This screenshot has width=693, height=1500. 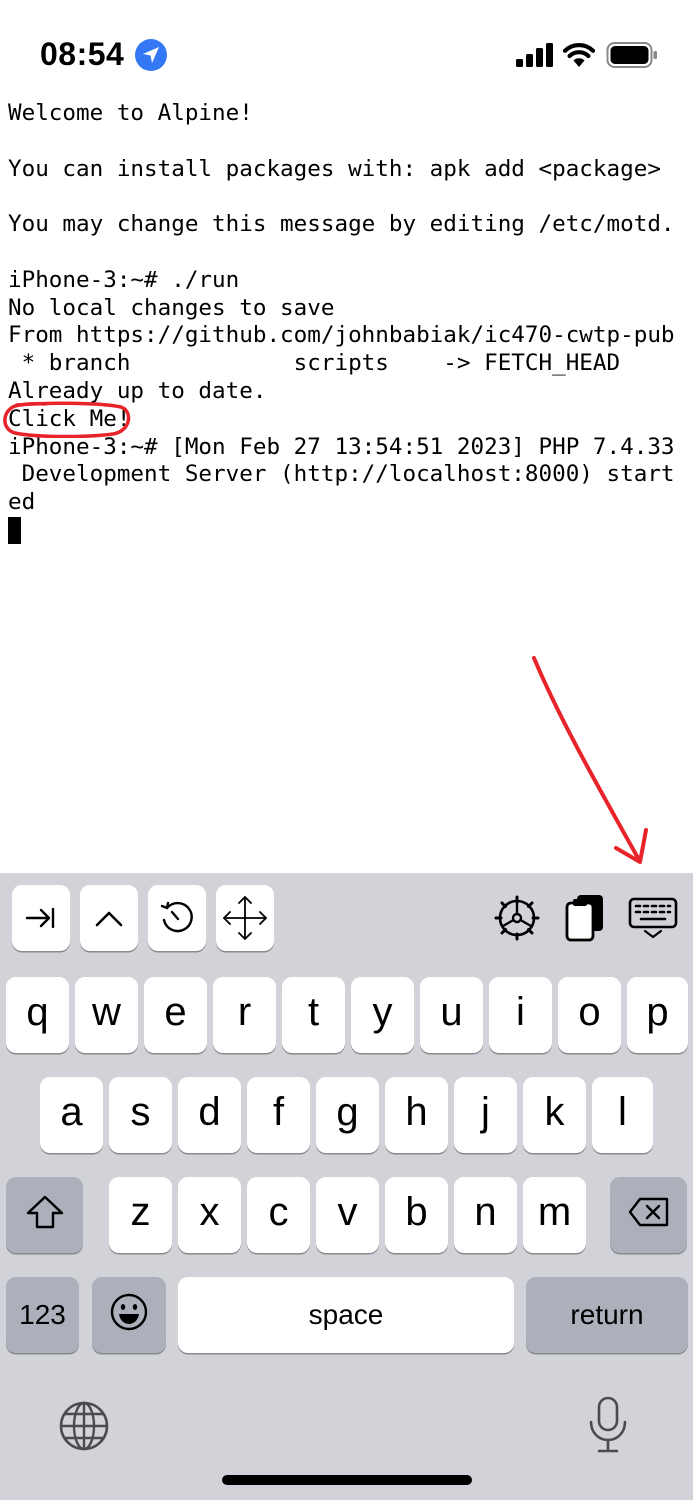 What do you see at coordinates (416, 1115) in the screenshot?
I see `key-h: h` at bounding box center [416, 1115].